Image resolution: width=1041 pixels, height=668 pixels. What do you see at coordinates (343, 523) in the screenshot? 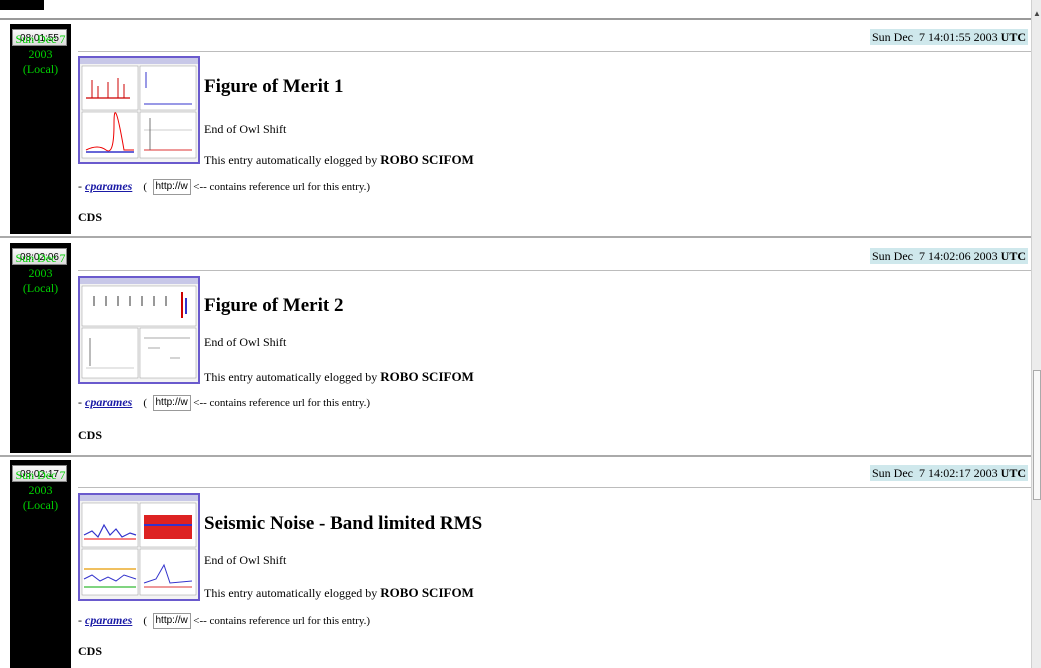
I see `entry-title: Seismic Noise - Band limited RMS` at bounding box center [343, 523].